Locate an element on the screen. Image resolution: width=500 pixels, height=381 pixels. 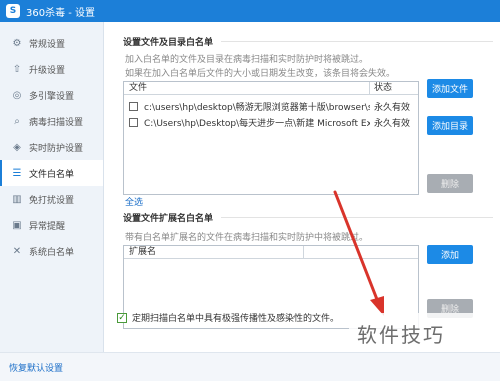
gear-icon: ⚙ is located at coordinates (17, 43).